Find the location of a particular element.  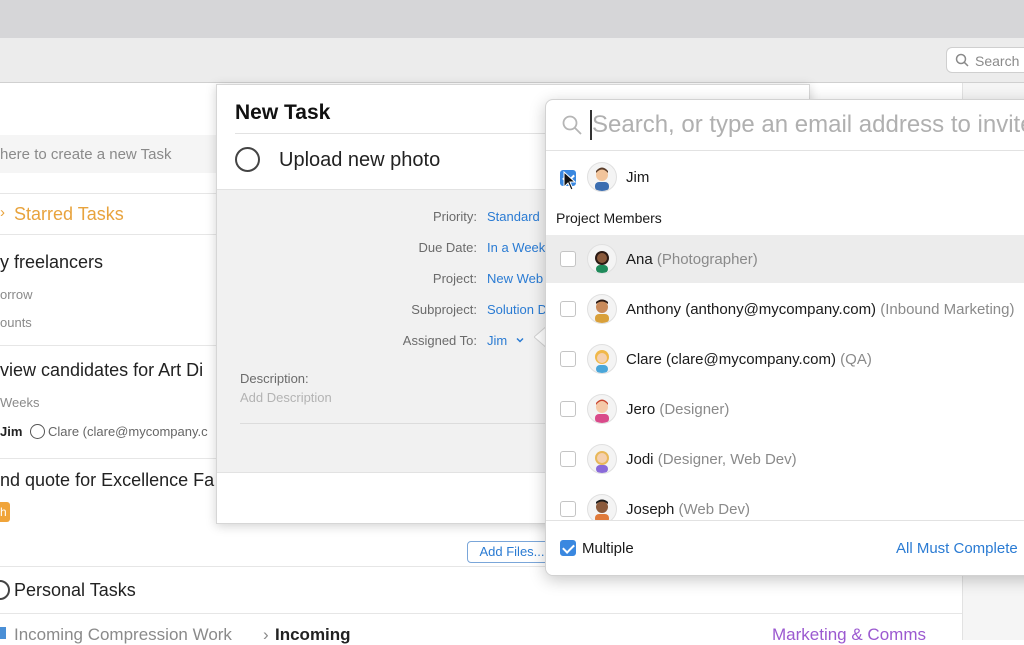

task-complete-circle-icon is located at coordinates (247, 159).